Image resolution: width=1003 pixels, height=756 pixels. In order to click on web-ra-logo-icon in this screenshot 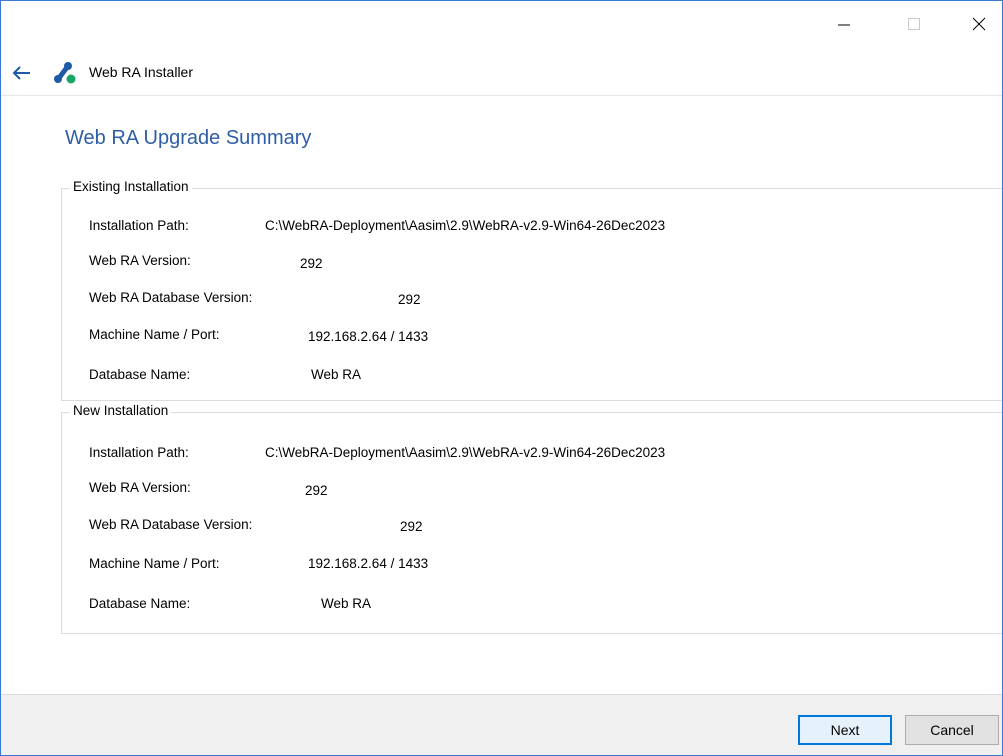, I will do `click(65, 73)`.